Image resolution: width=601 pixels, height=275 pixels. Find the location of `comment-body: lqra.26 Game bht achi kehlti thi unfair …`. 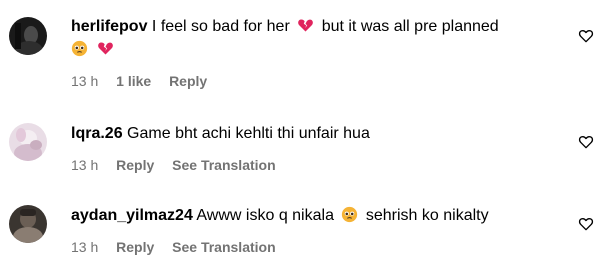

comment-body: lqra.26 Game bht achi kehlti thi unfair … is located at coordinates (316, 134).